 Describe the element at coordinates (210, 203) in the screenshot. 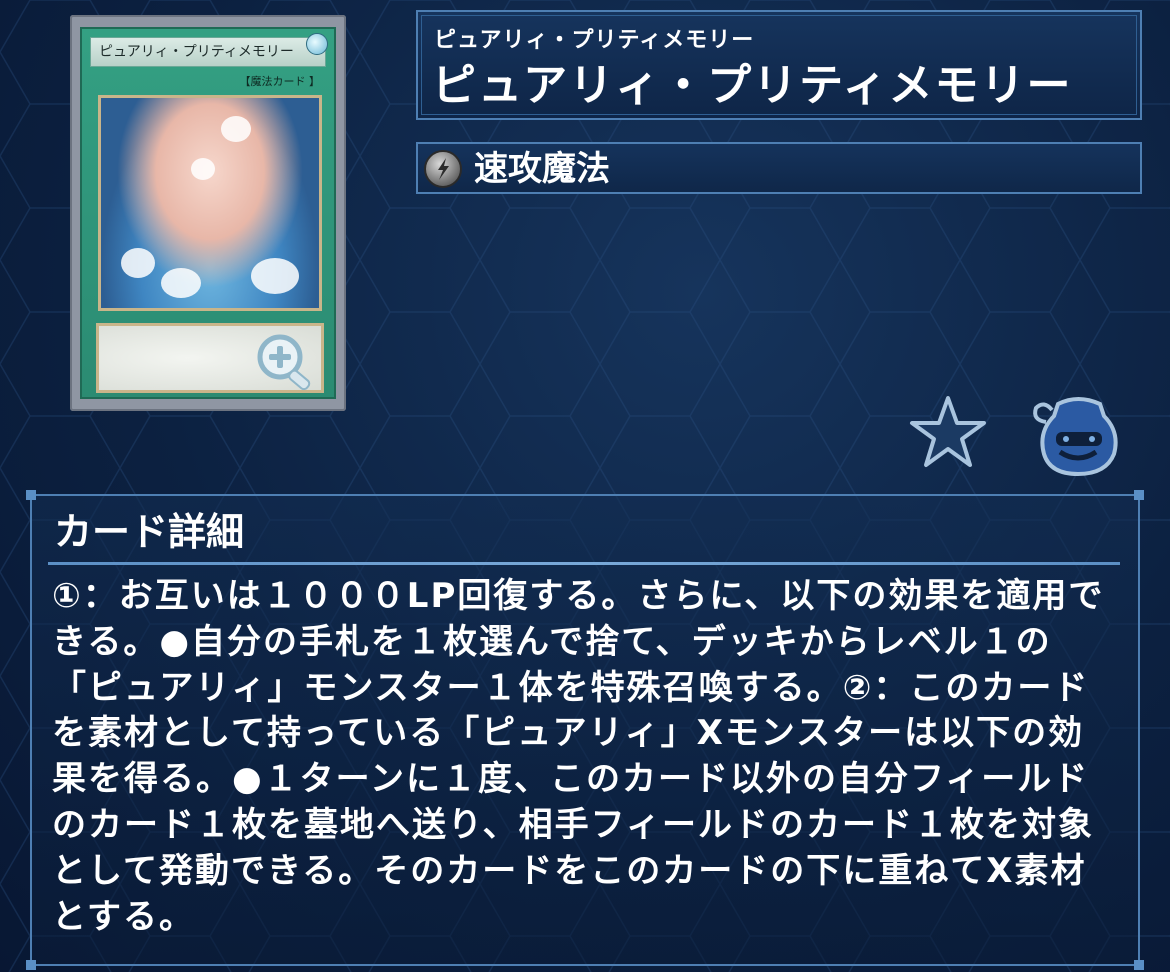

I see `card-artwork` at that location.